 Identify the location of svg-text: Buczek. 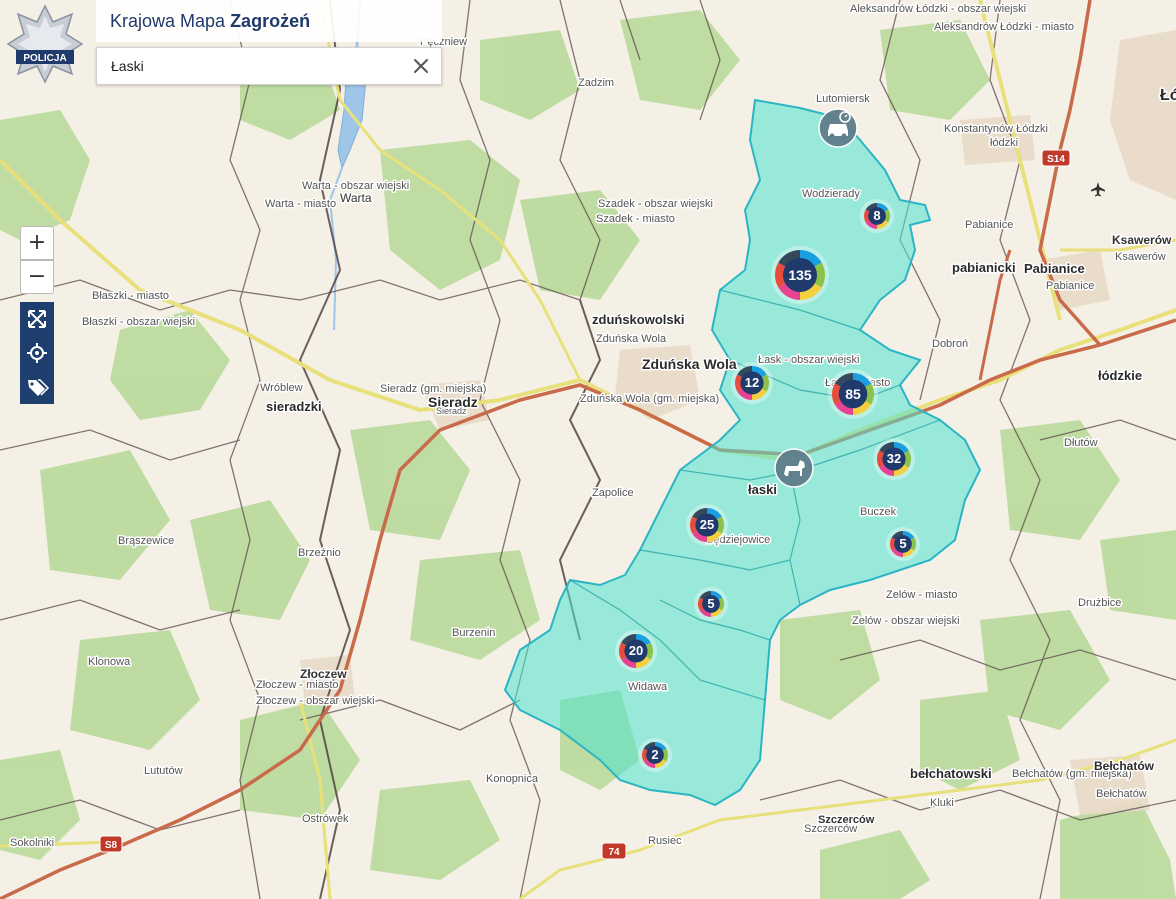
(878, 512).